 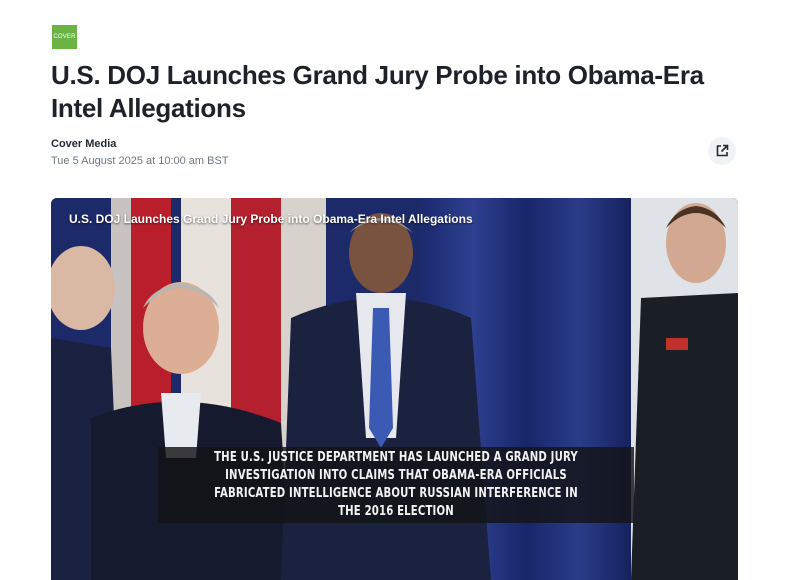 What do you see at coordinates (83, 144) in the screenshot?
I see `article-author: Cover Media` at bounding box center [83, 144].